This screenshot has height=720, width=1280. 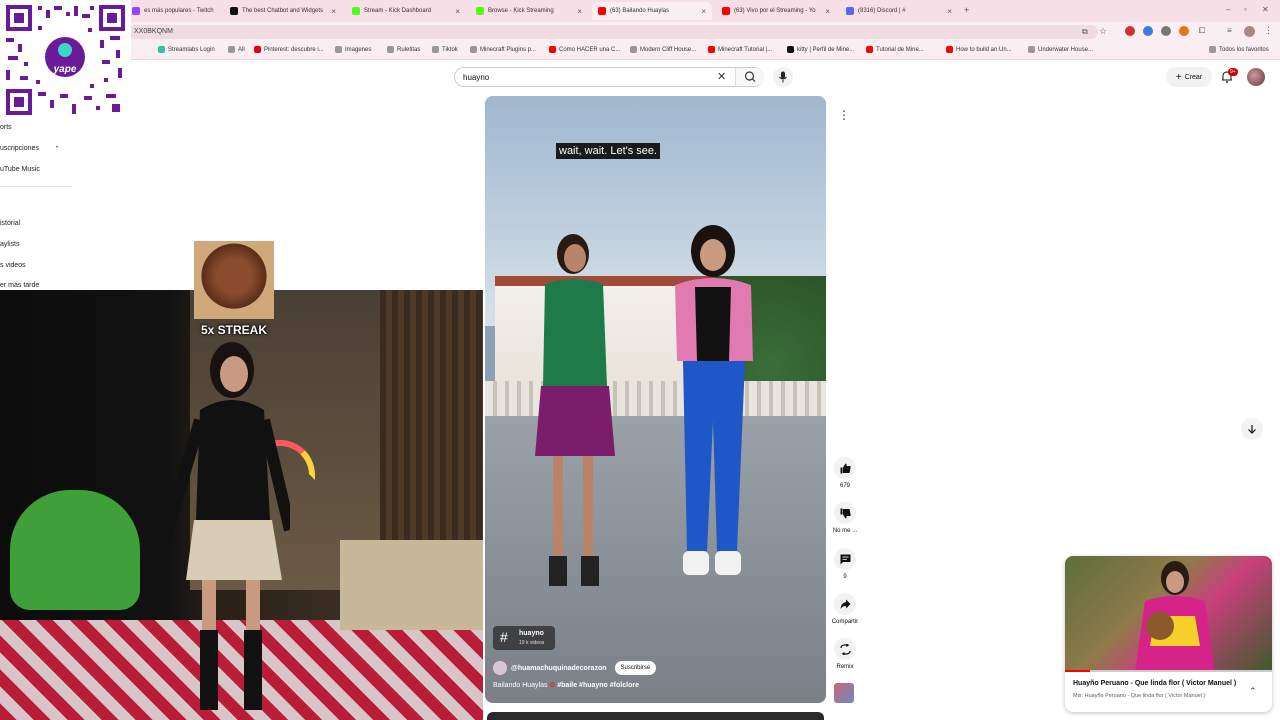 What do you see at coordinates (1256, 77) in the screenshot?
I see `account-avatar` at bounding box center [1256, 77].